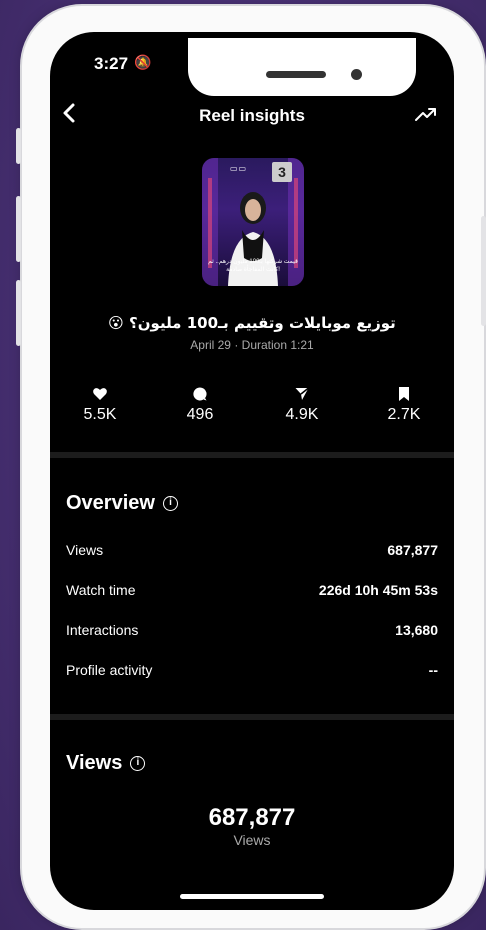  I want to click on front-camera, so click(356, 74).